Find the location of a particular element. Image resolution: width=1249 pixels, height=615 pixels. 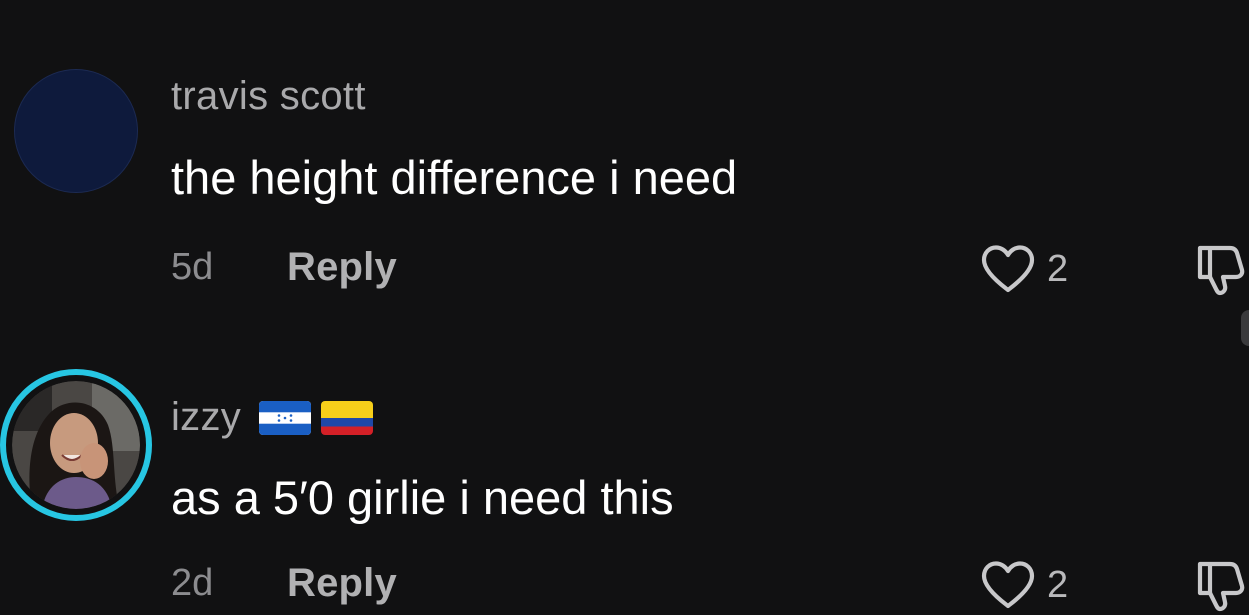

comment-timestamp: 5d is located at coordinates (192, 267).